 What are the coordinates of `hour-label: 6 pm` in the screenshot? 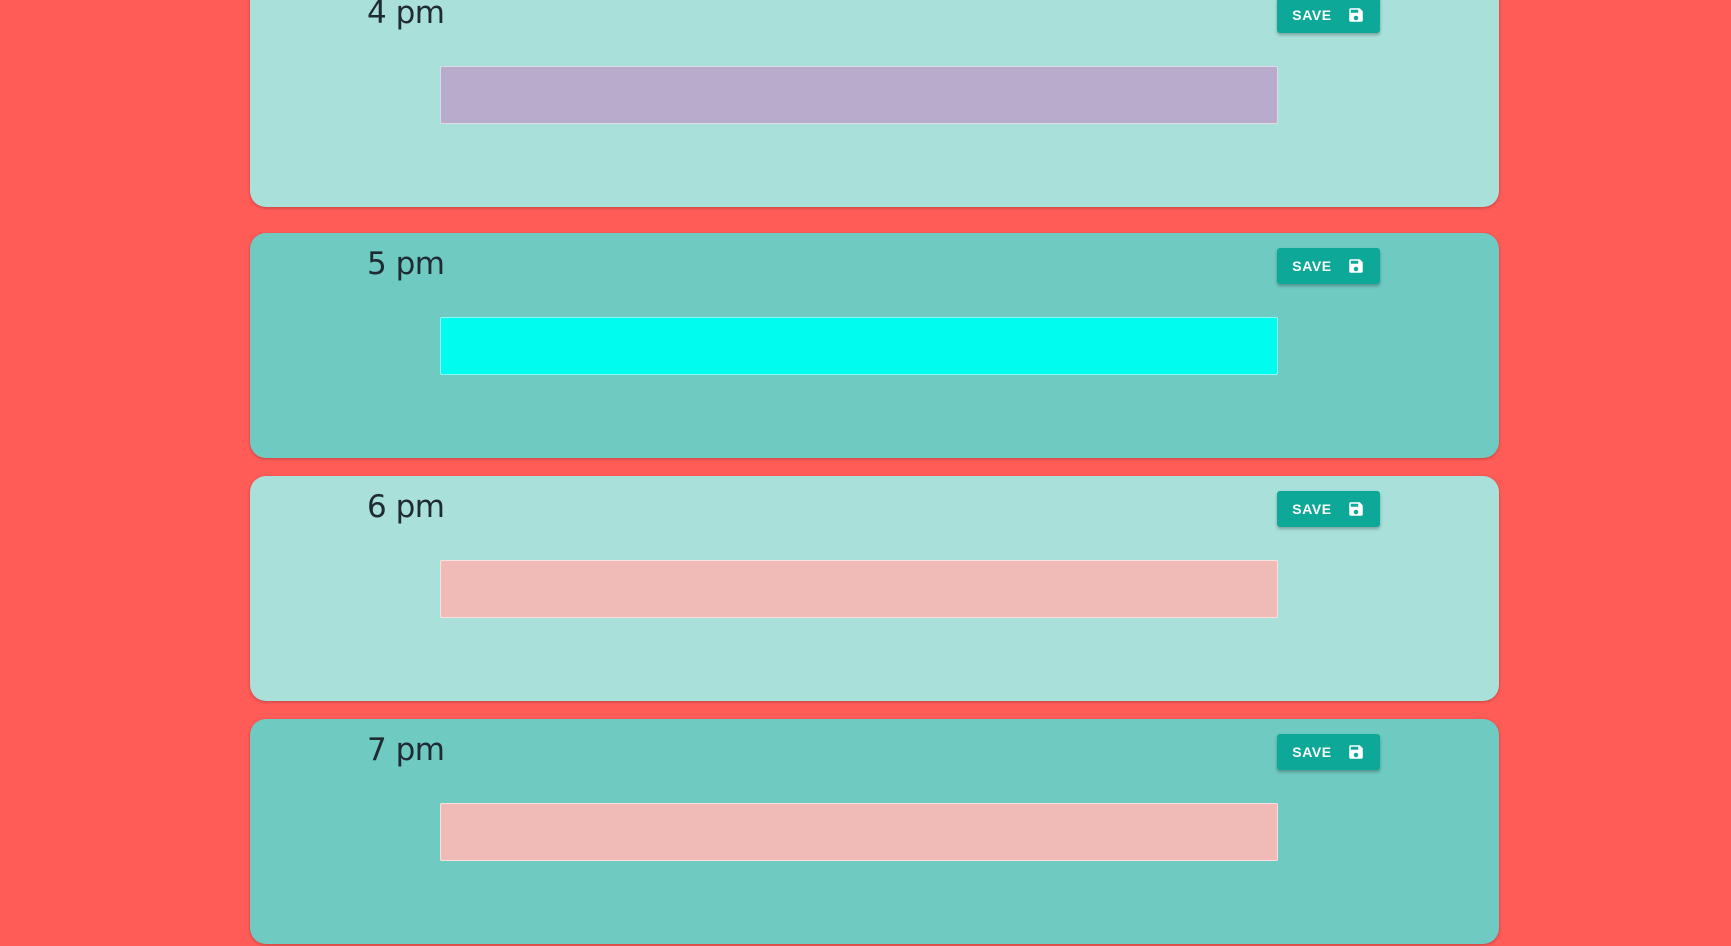 It's located at (406, 507).